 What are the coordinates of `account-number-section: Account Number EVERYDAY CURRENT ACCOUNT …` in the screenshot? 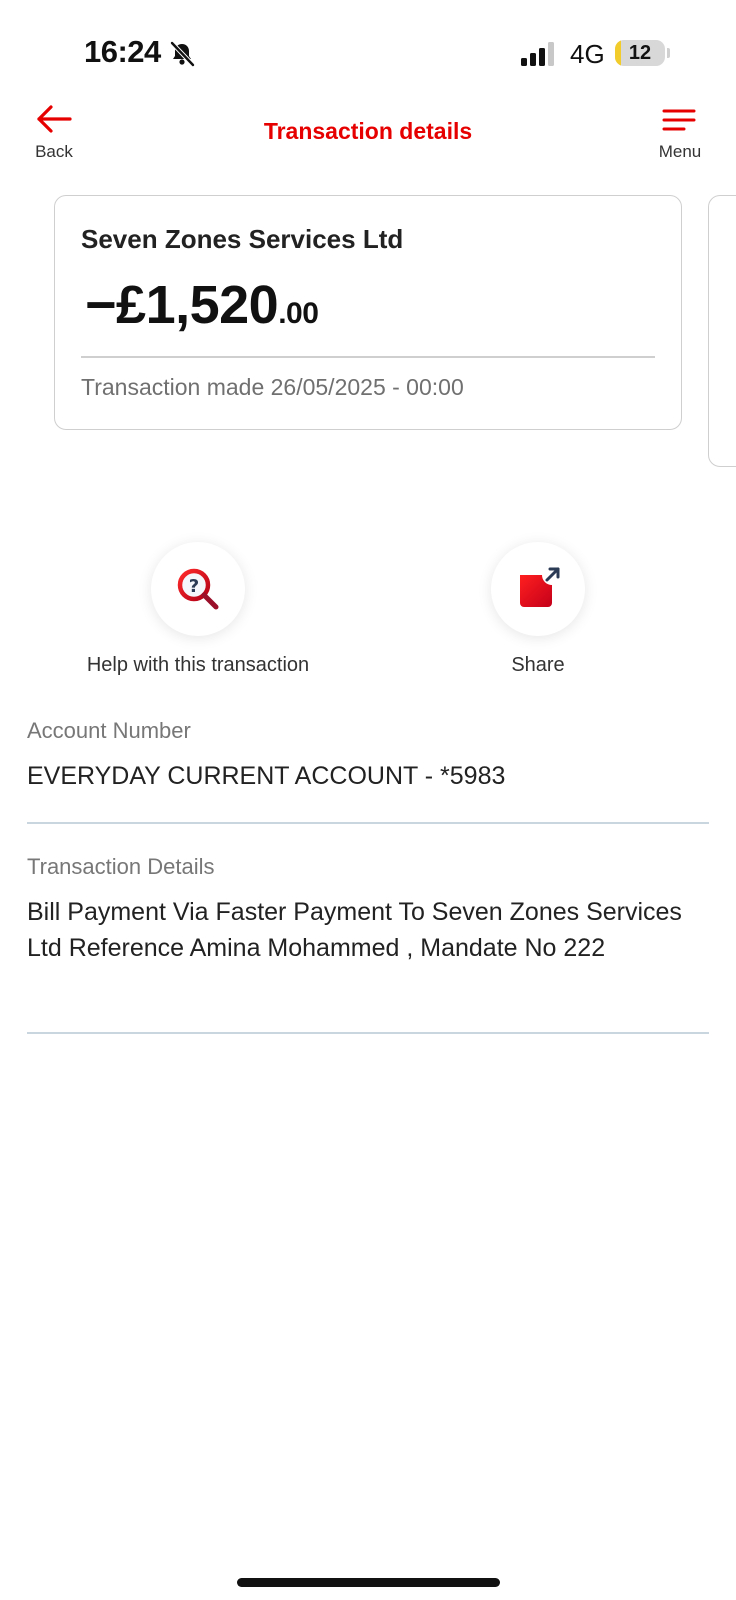 It's located at (368, 756).